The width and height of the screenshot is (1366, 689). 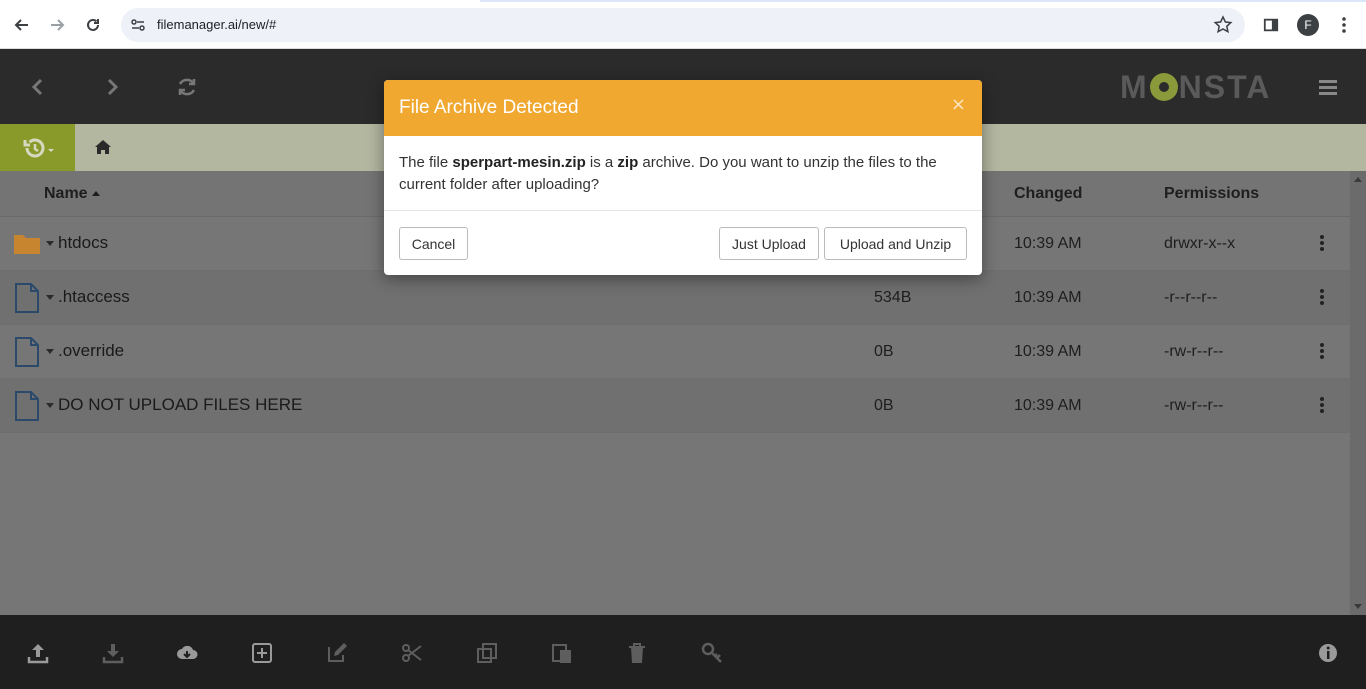 What do you see at coordinates (893, 297) in the screenshot?
I see `file-size: 534B` at bounding box center [893, 297].